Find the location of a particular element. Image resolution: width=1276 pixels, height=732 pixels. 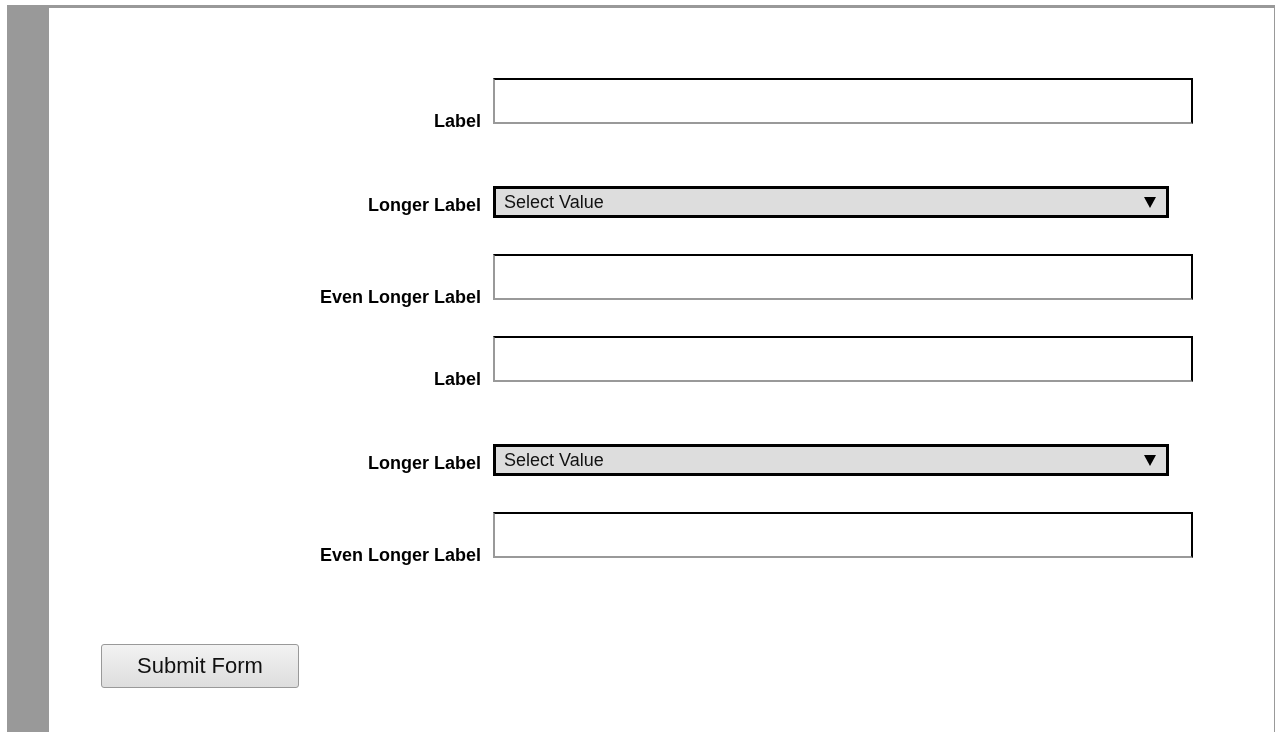

submit-button: Submit Form is located at coordinates (200, 666).